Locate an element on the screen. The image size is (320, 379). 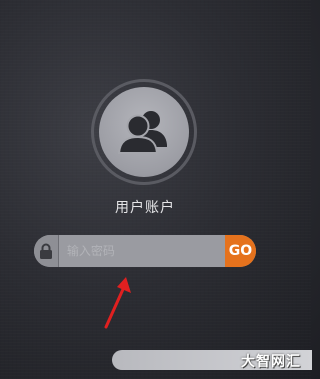
arrow-annotation is located at coordinates (117, 303).